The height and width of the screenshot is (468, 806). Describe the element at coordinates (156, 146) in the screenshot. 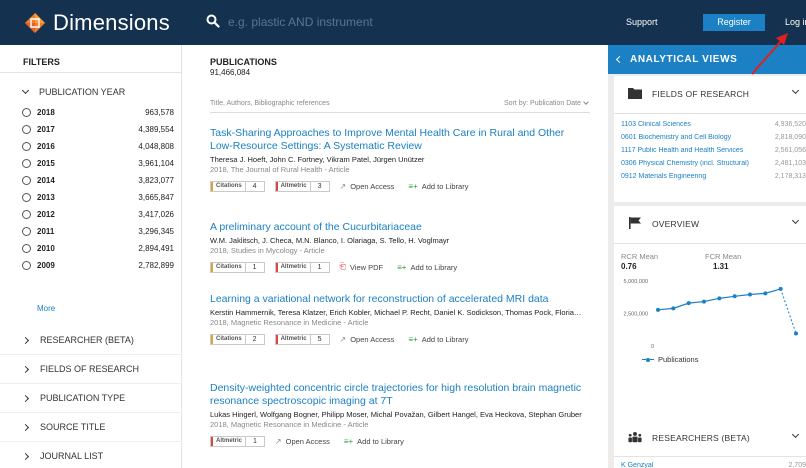

I see `year-count: 4,048,808` at that location.